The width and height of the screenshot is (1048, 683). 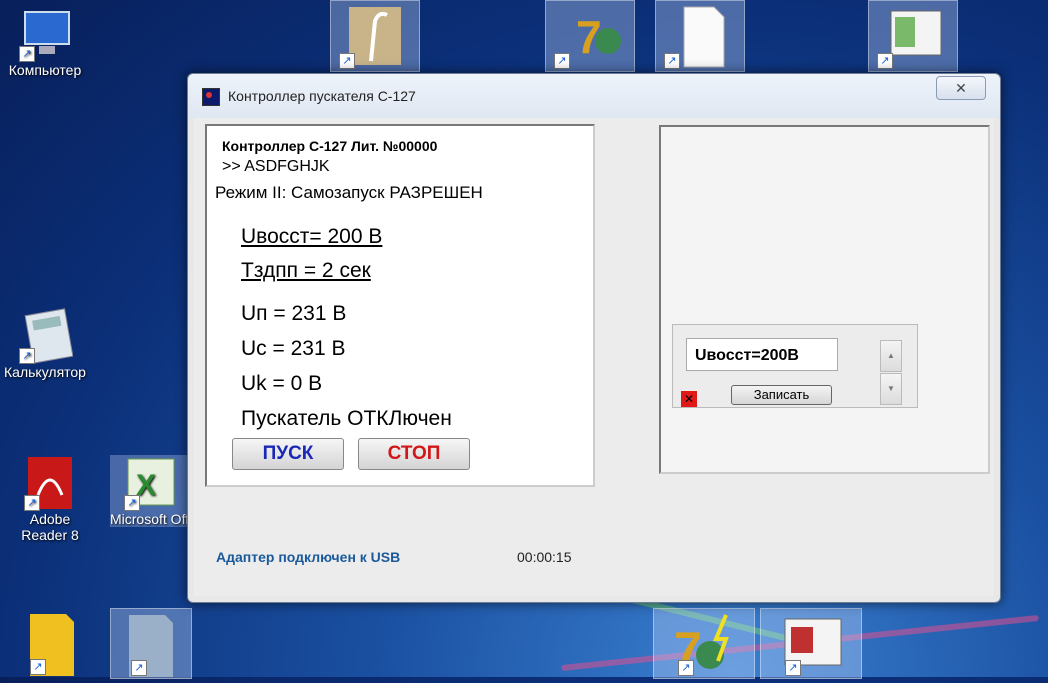 I want to click on app-icon, so click(x=211, y=97).